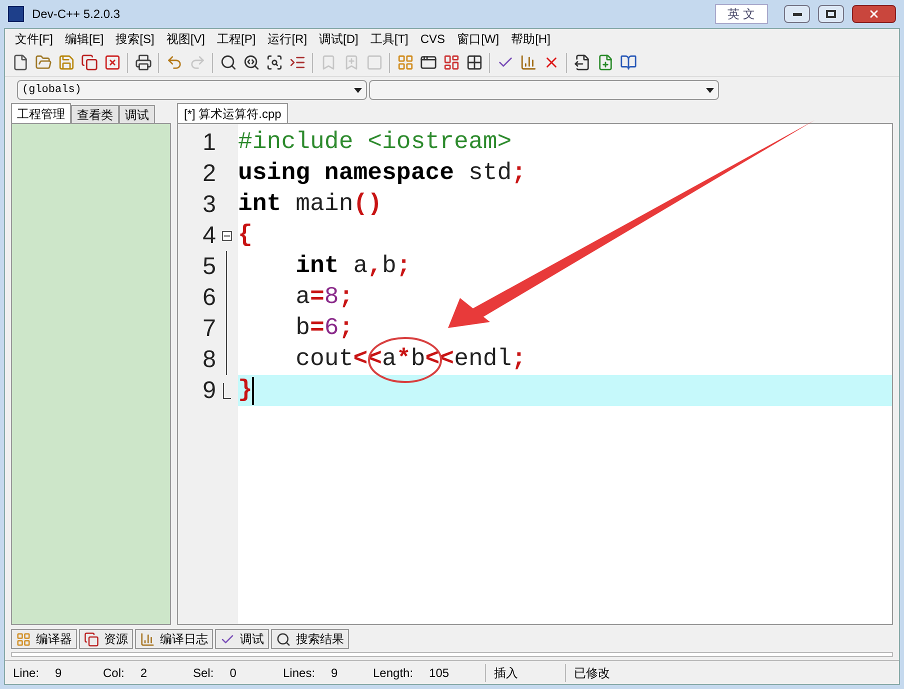 The height and width of the screenshot is (689, 904). Describe the element at coordinates (106, 639) in the screenshot. I see `output-tab: 资源` at that location.